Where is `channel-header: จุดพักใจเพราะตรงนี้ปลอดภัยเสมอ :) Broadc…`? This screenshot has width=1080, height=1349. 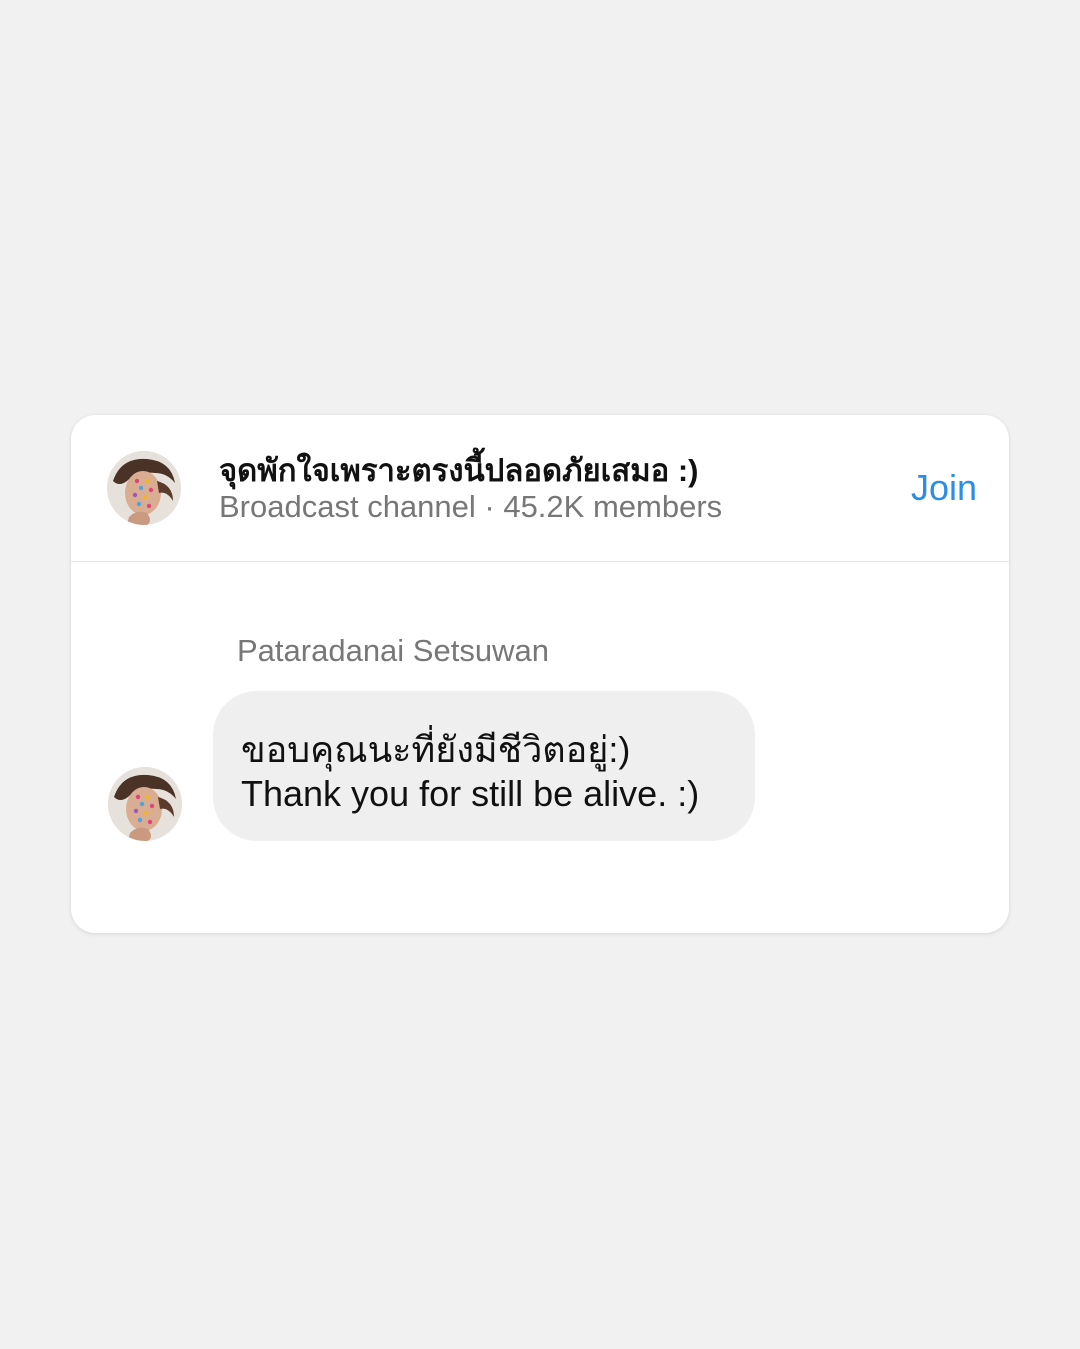
channel-header: จุดพักใจเพราะตรงนี้ปลอดภัยเสมอ :) Broadc… is located at coordinates (540, 488).